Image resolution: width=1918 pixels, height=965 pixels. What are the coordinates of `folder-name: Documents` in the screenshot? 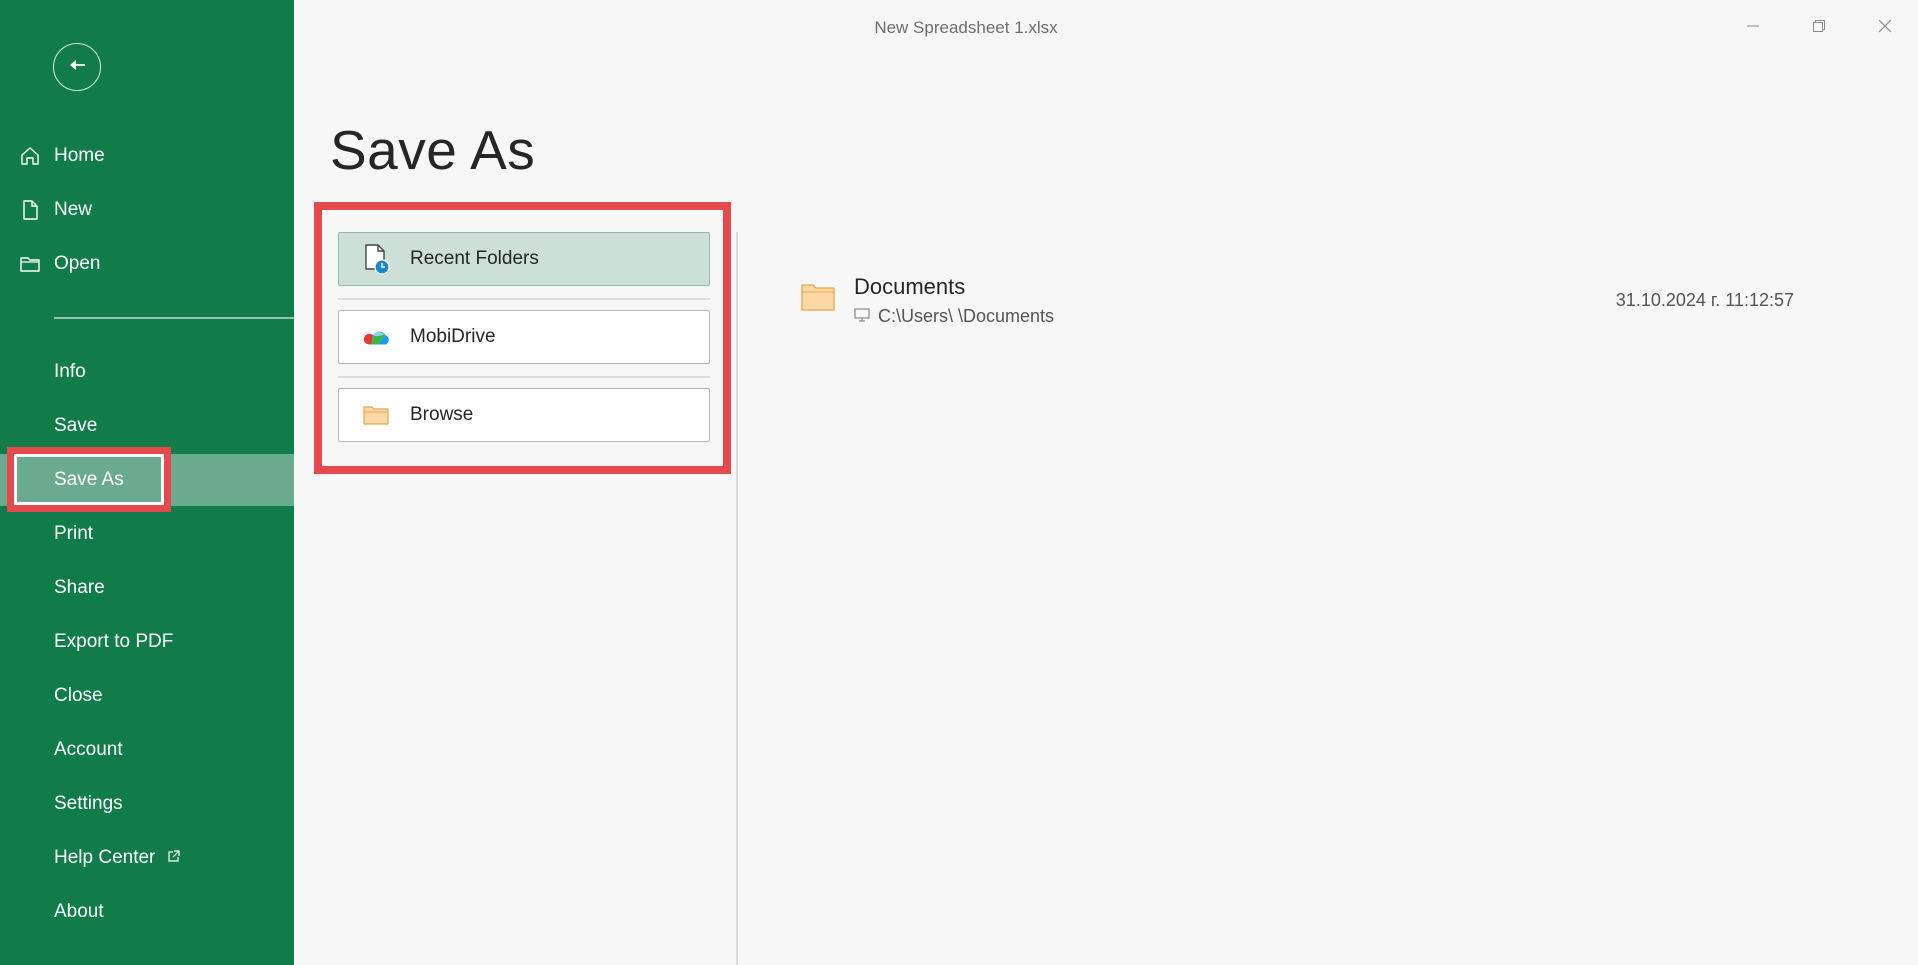 It's located at (910, 286).